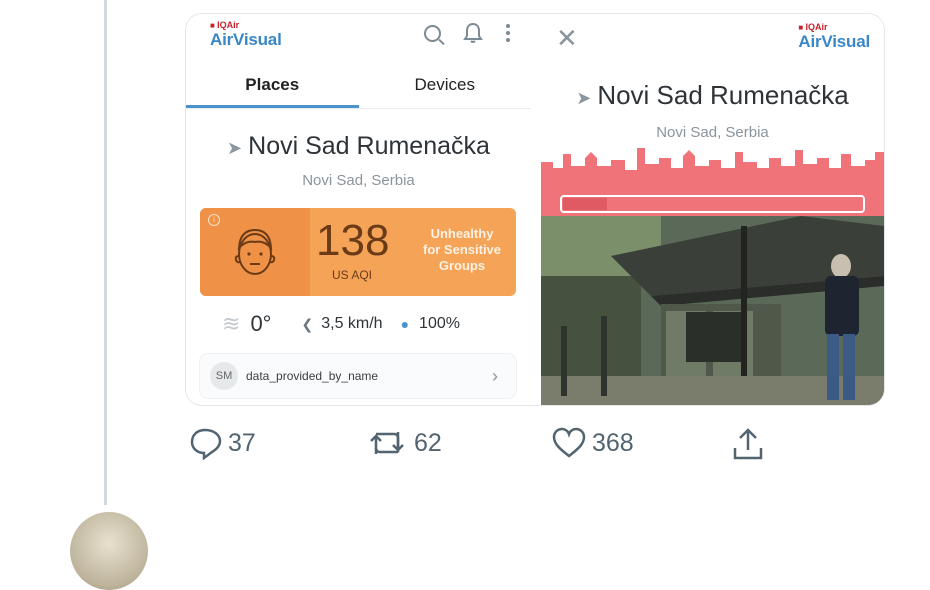  Describe the element at coordinates (255, 252) in the screenshot. I see `aqi-face-panel: i` at that location.